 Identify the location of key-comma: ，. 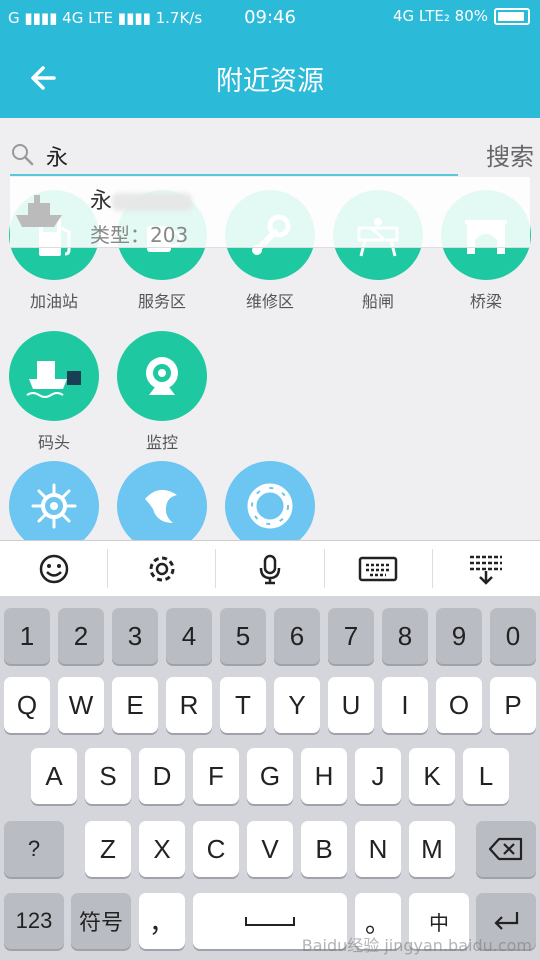
(162, 921).